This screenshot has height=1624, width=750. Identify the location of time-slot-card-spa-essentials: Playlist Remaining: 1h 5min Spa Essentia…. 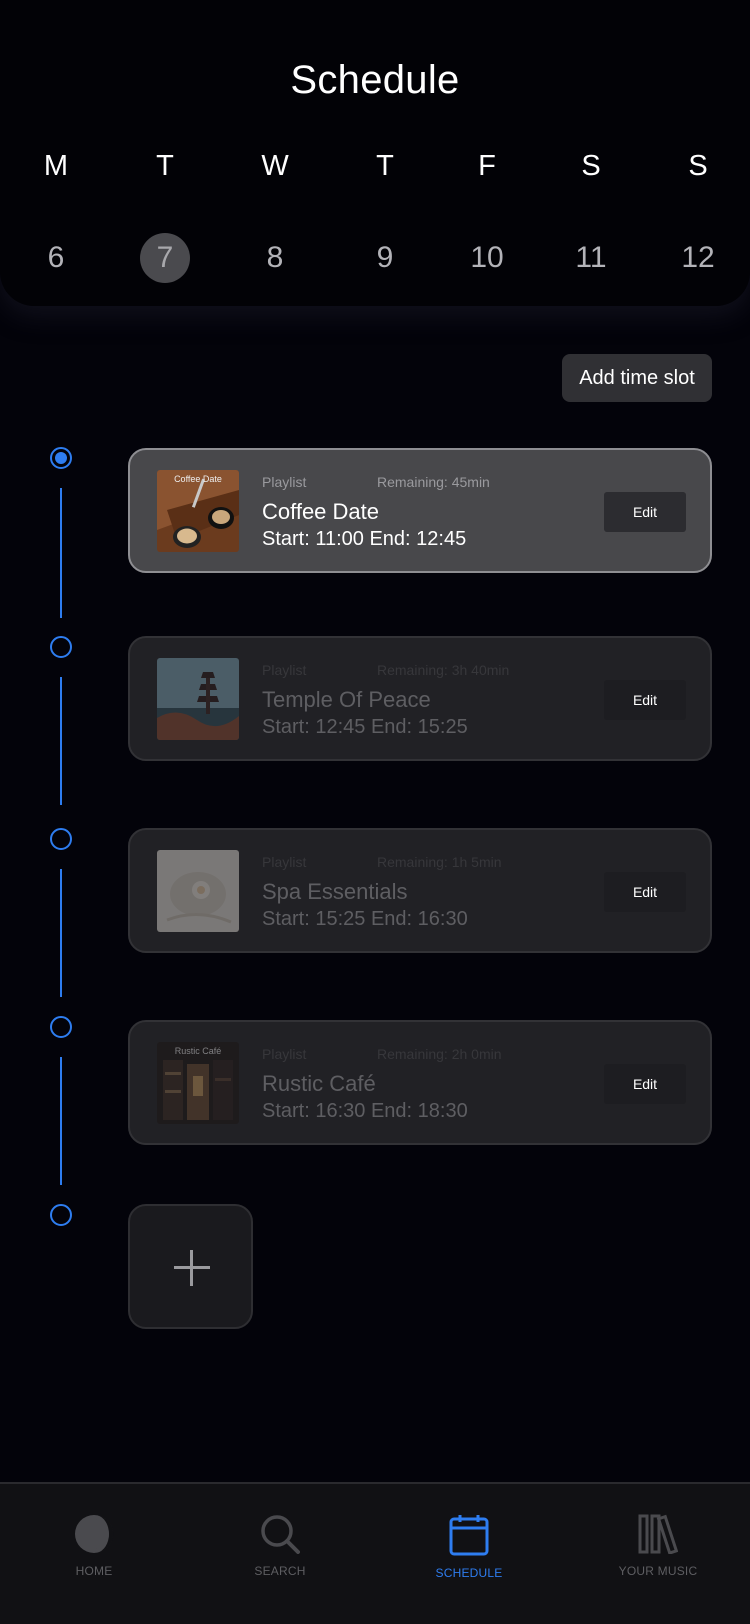
(420, 890).